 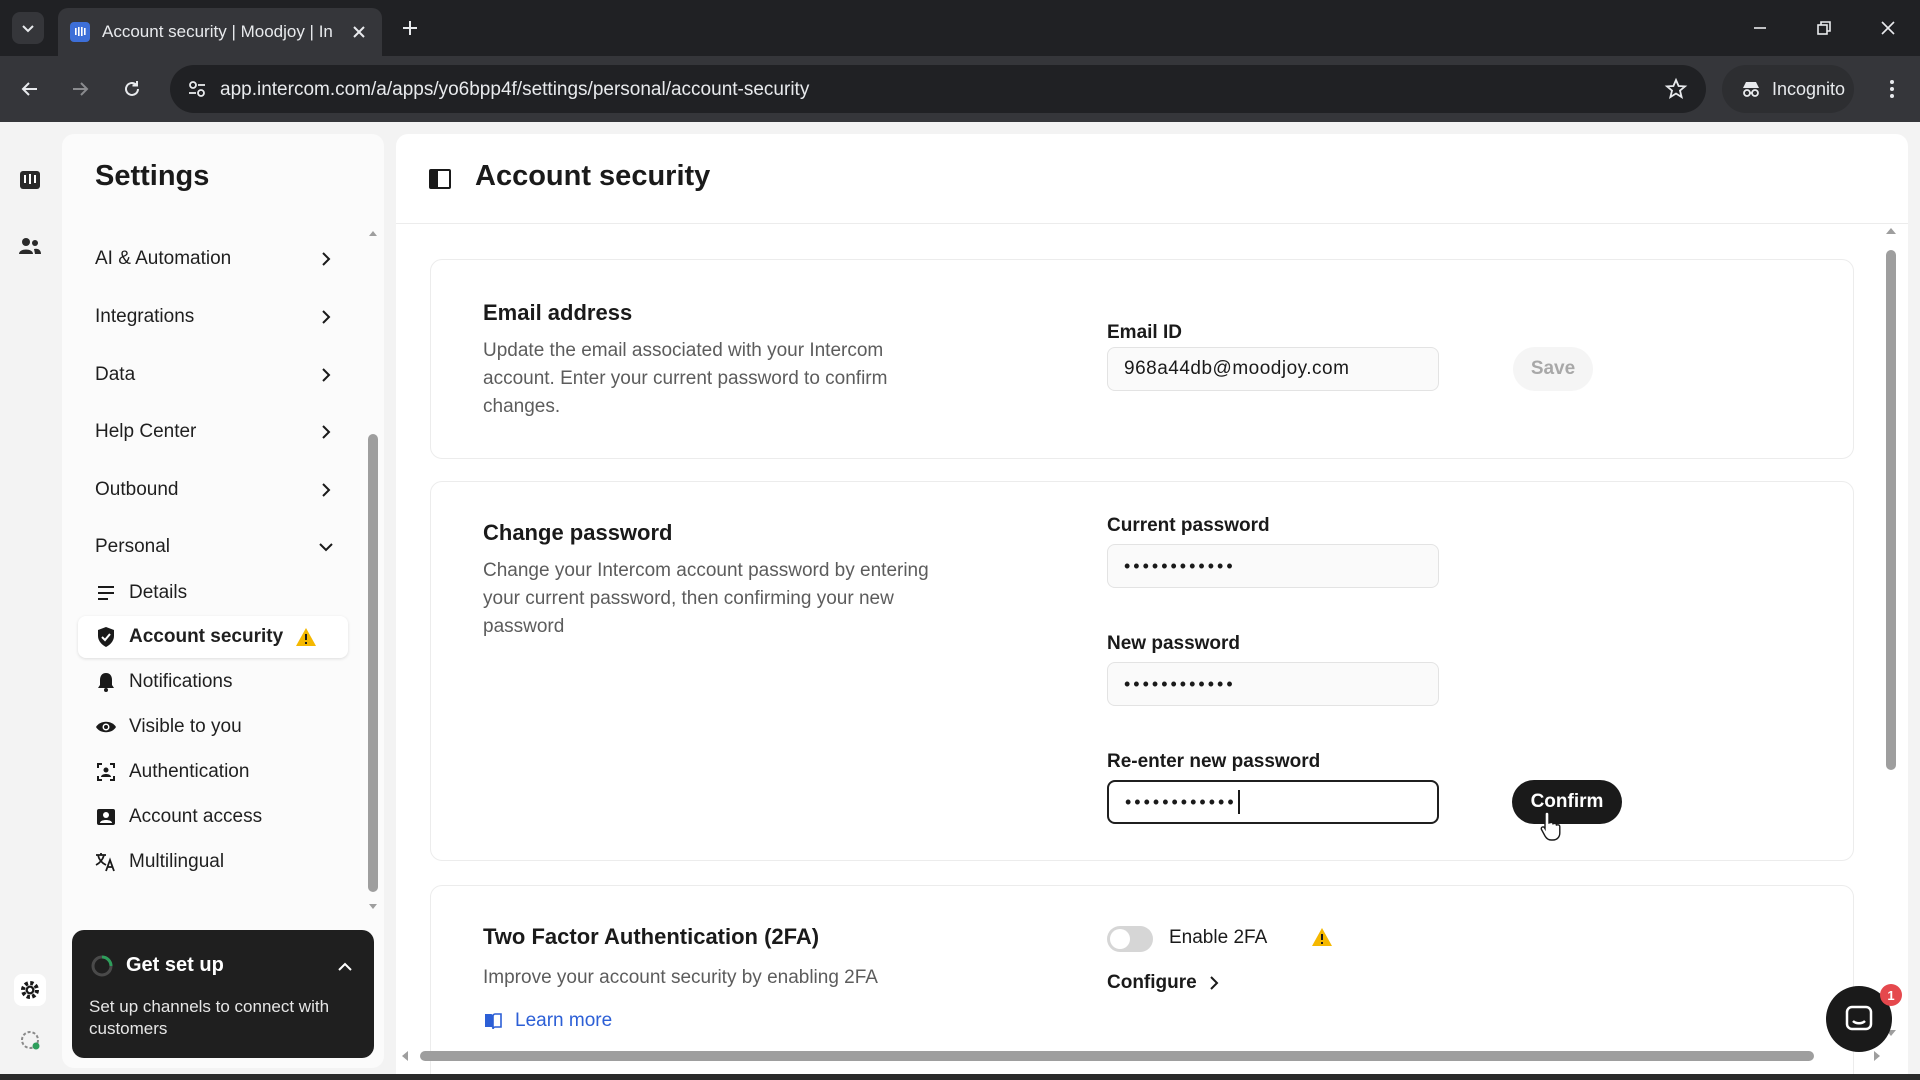 What do you see at coordinates (1273, 566) in the screenshot?
I see `current-password-field: ••••••••••••` at bounding box center [1273, 566].